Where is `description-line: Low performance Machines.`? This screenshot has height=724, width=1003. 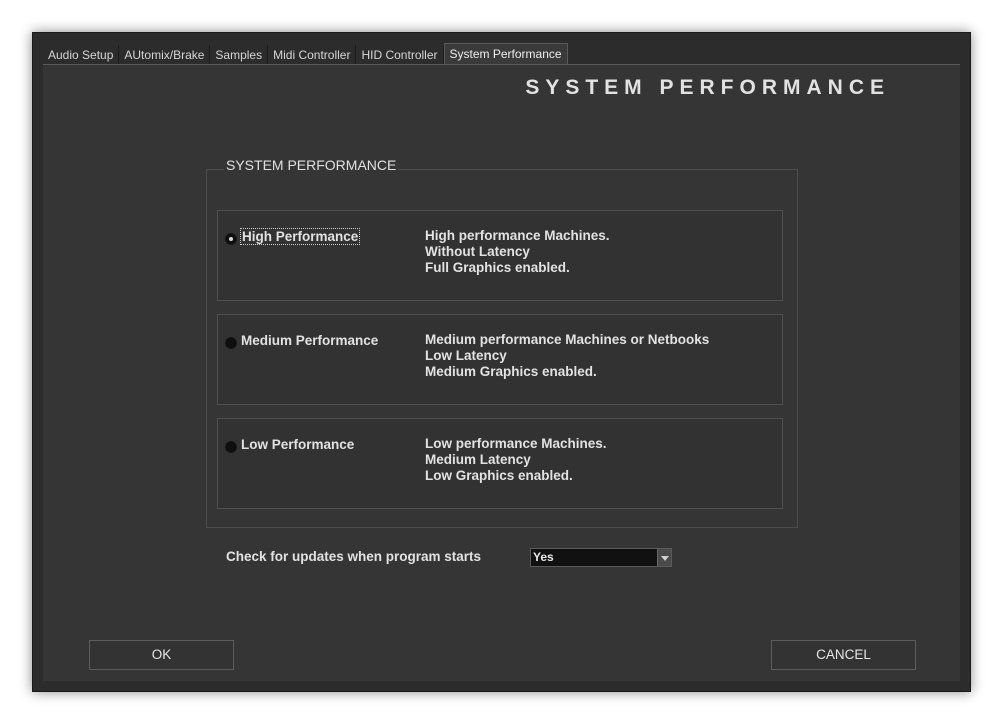 description-line: Low performance Machines. is located at coordinates (516, 443).